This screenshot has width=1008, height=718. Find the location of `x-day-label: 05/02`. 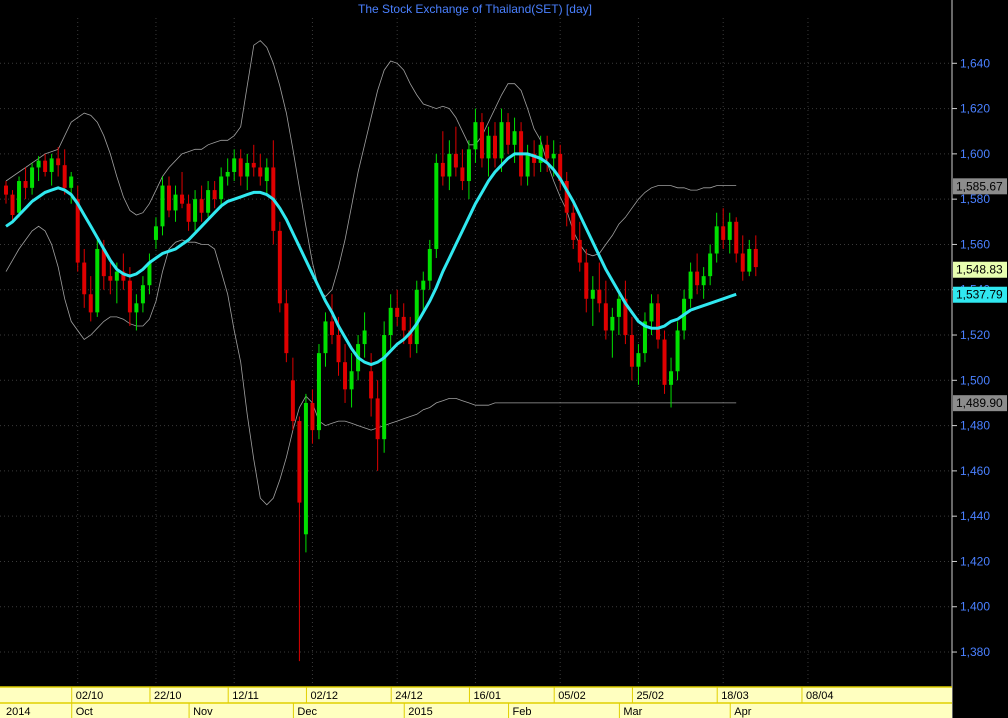

x-day-label: 05/02 is located at coordinates (572, 696).